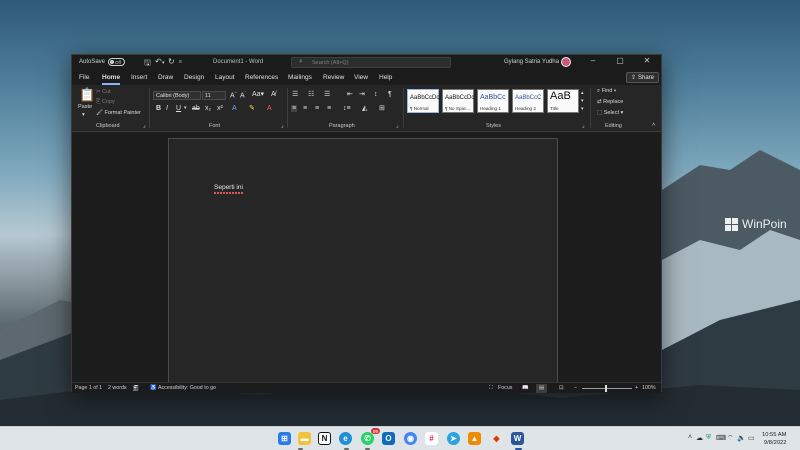 The height and width of the screenshot is (450, 800). What do you see at coordinates (324, 438) in the screenshot?
I see `notion-icon: N` at bounding box center [324, 438].